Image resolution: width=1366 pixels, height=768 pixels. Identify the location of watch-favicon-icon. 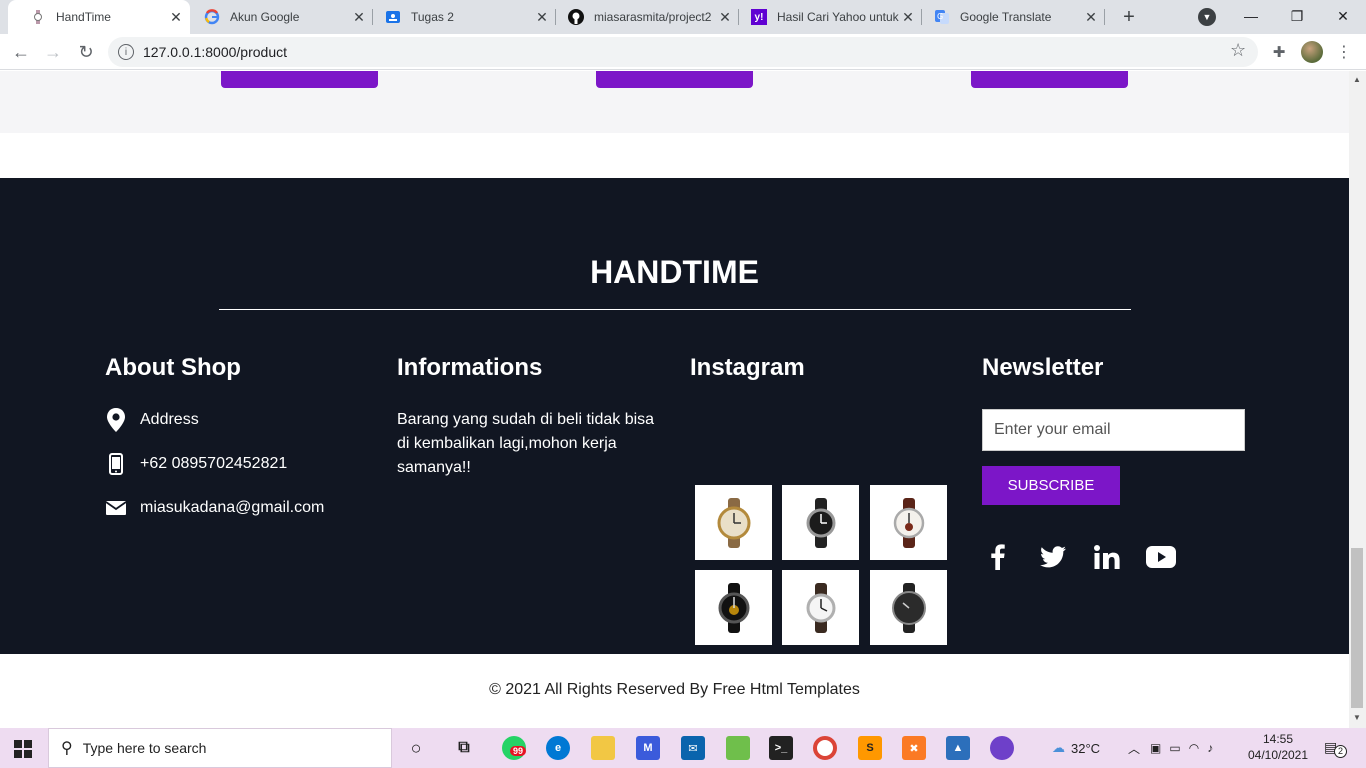
(38, 17).